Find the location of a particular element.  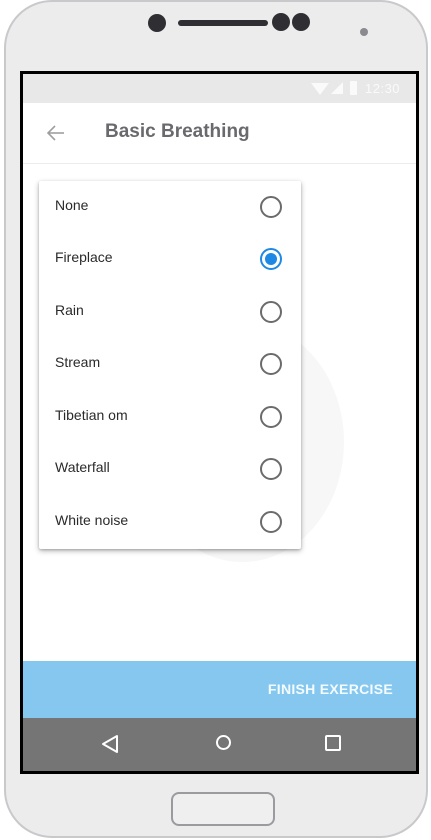

sound-option-waterfall: Waterfall is located at coordinates (170, 469).